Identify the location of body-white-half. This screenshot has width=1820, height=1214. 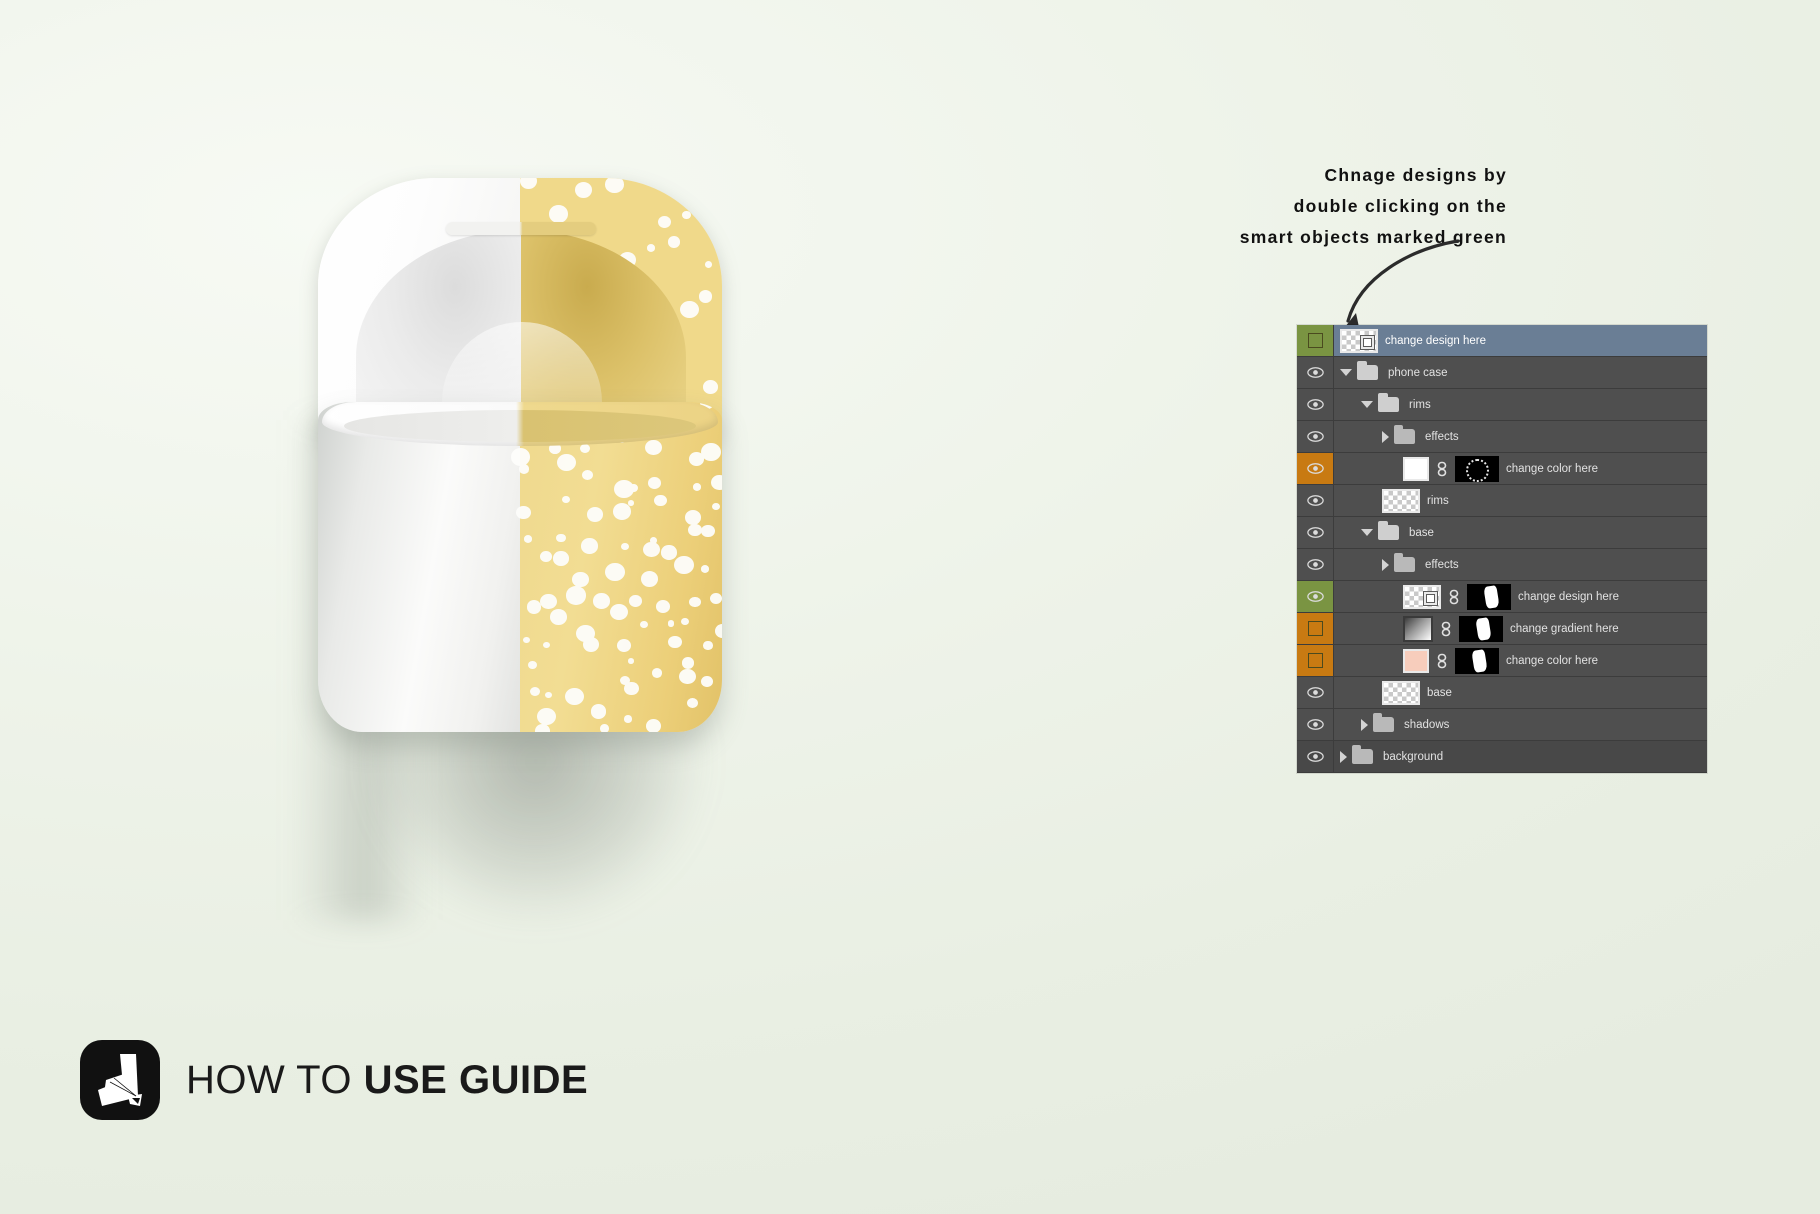
(419, 567).